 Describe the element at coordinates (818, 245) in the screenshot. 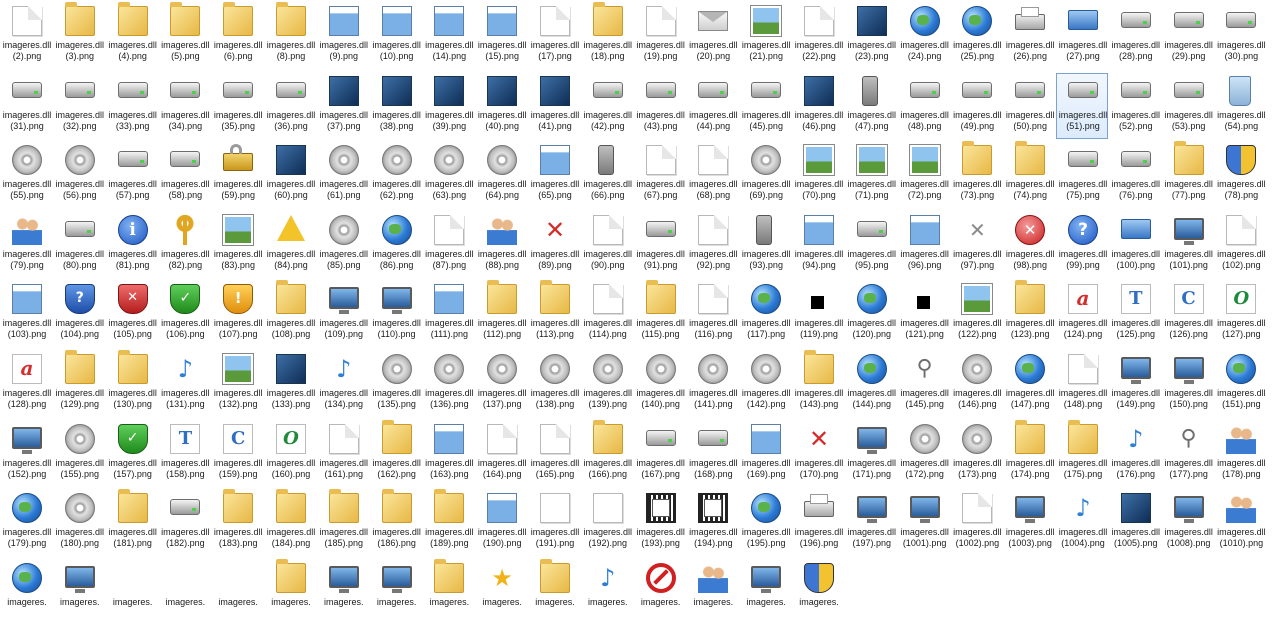

I see `file-item: imageres.dll(94).png` at that location.